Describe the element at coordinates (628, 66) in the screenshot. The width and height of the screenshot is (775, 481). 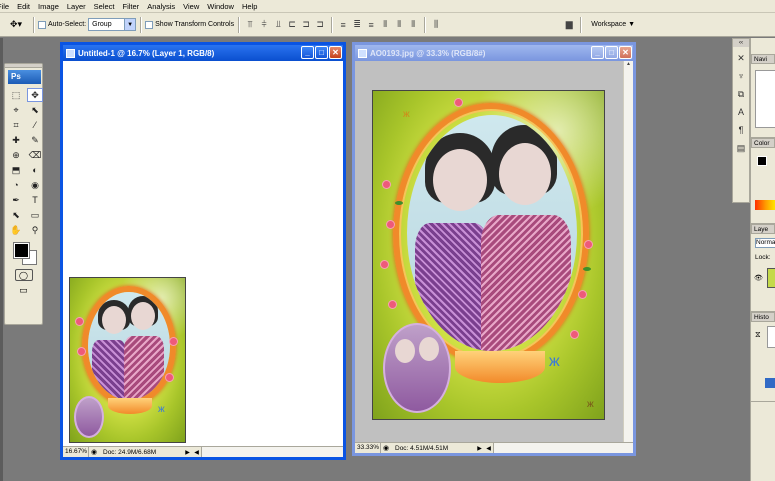
I see `scroll-up-icon: ▲` at that location.